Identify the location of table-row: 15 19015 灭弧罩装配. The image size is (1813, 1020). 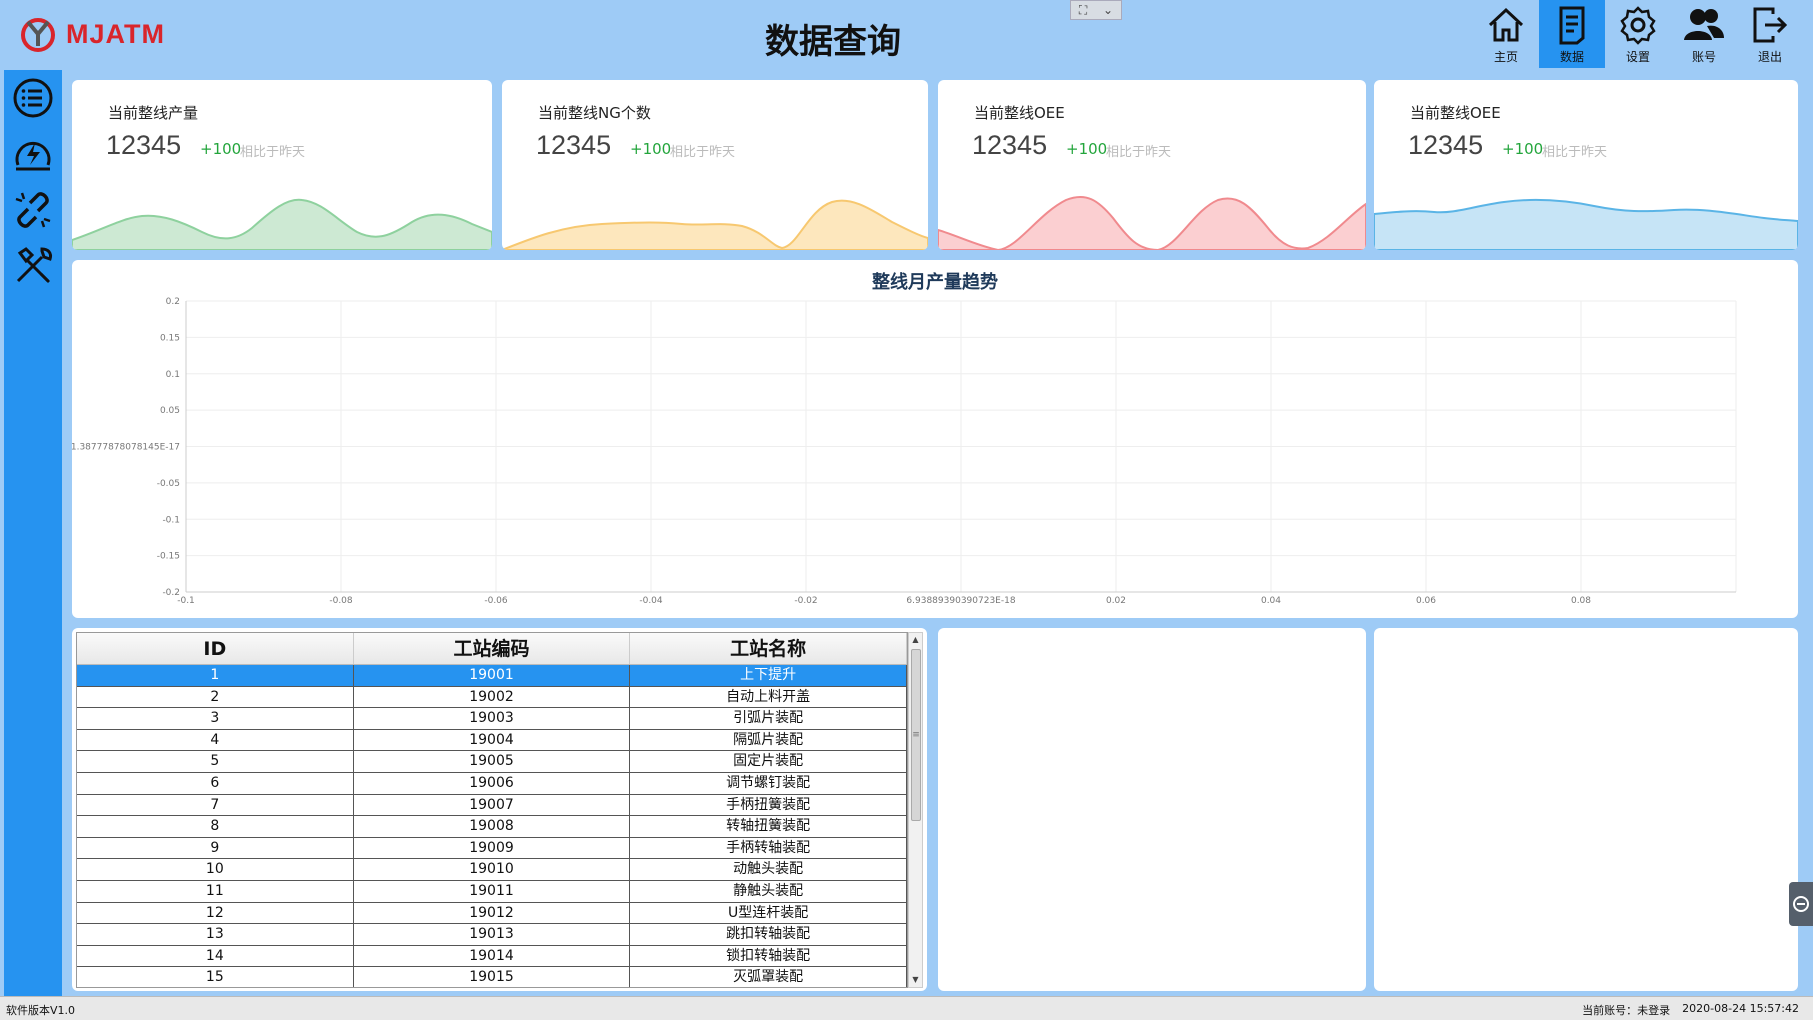
(492, 977).